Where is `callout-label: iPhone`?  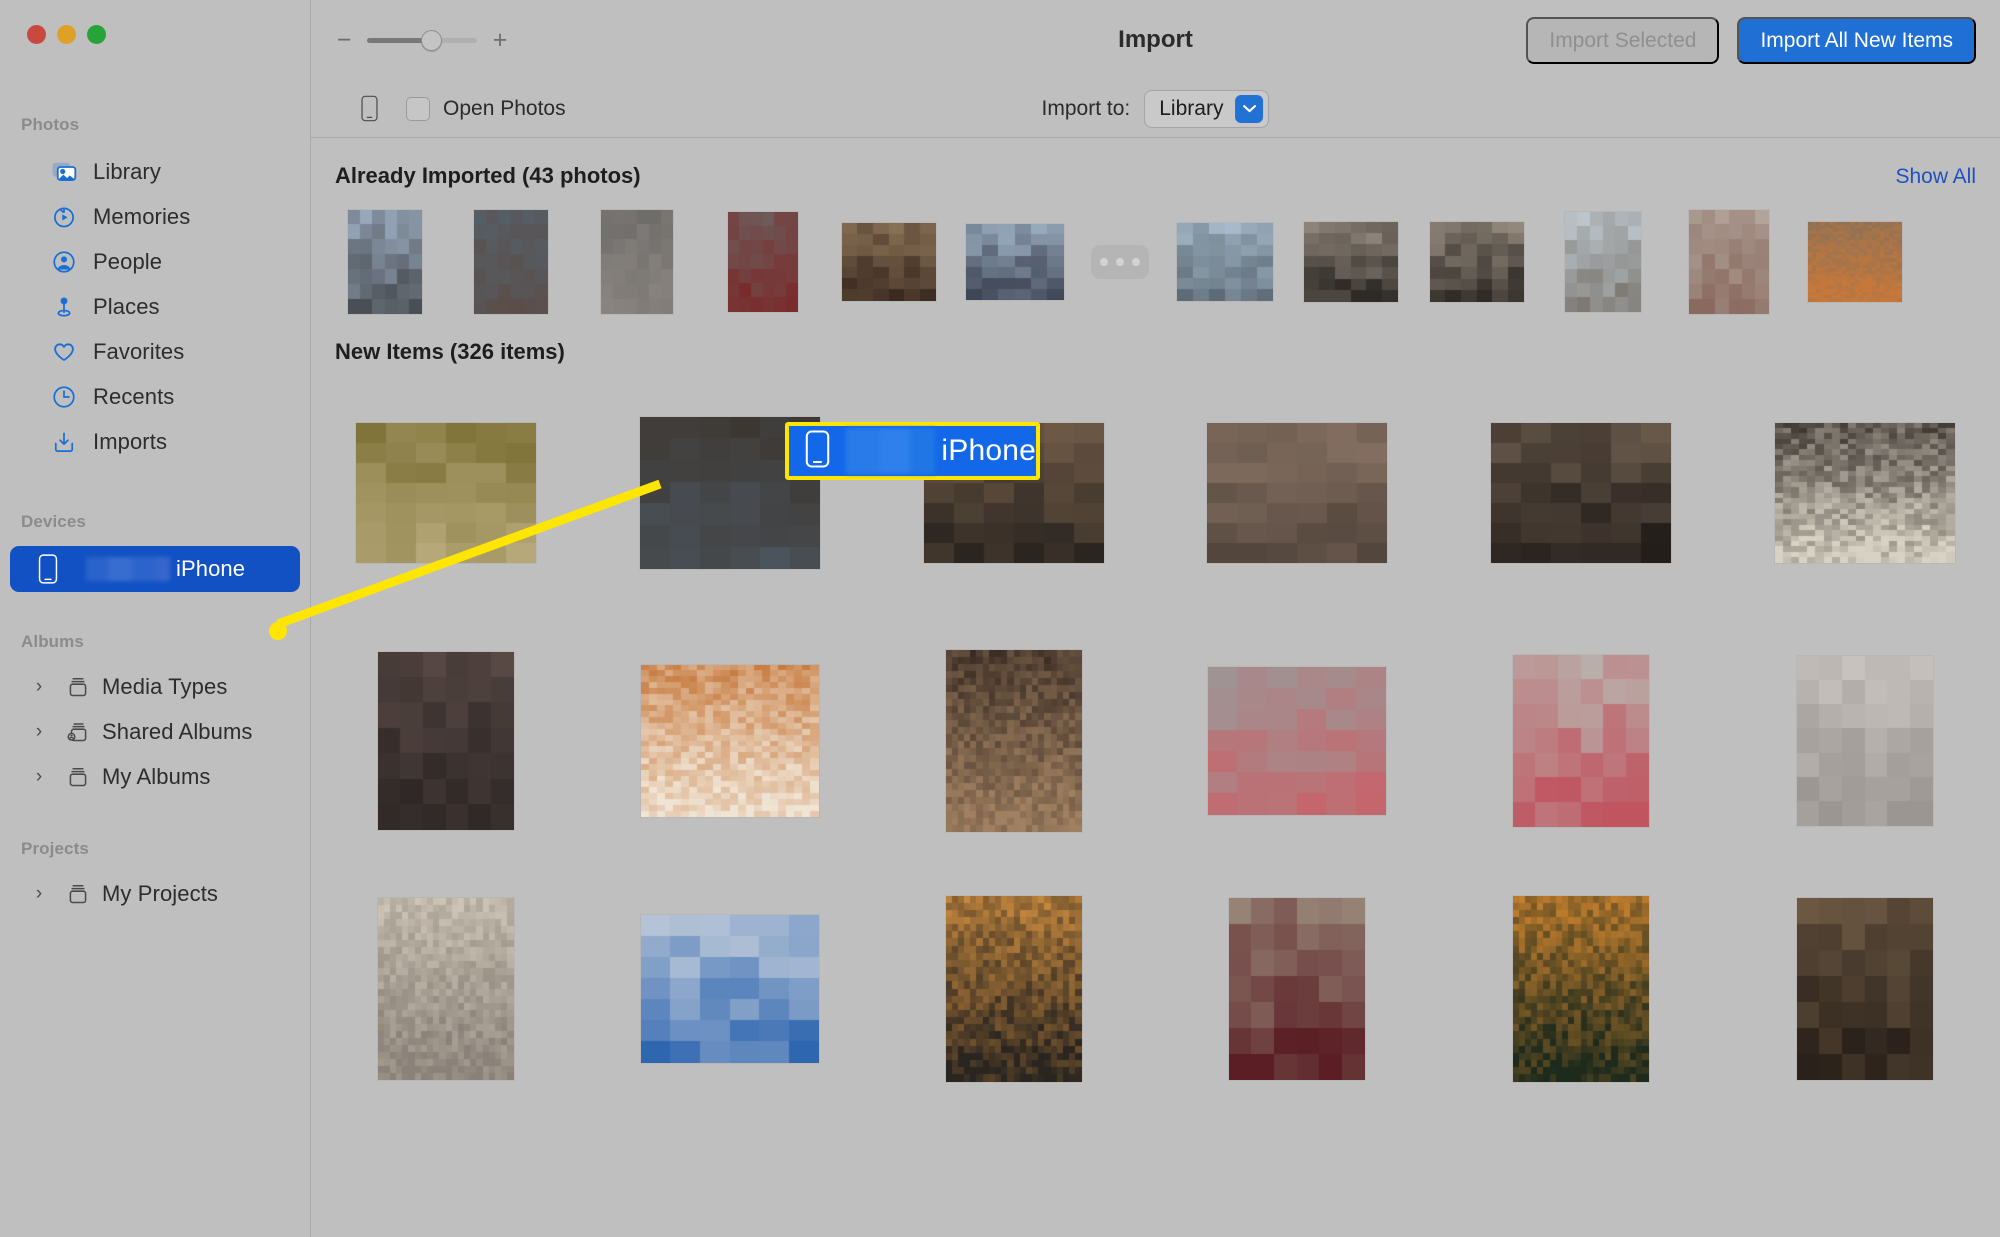
callout-label: iPhone is located at coordinates (988, 450).